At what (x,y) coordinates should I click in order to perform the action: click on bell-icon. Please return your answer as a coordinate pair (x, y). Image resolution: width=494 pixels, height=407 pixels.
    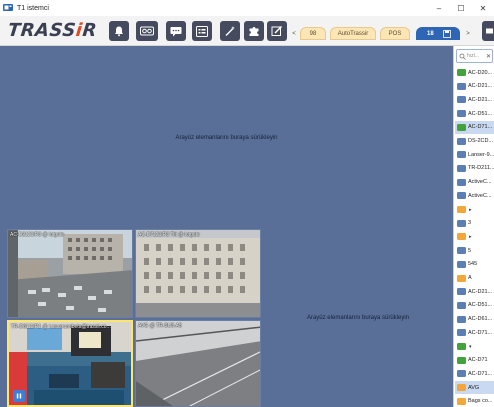
    Looking at the image, I should click on (119, 31).